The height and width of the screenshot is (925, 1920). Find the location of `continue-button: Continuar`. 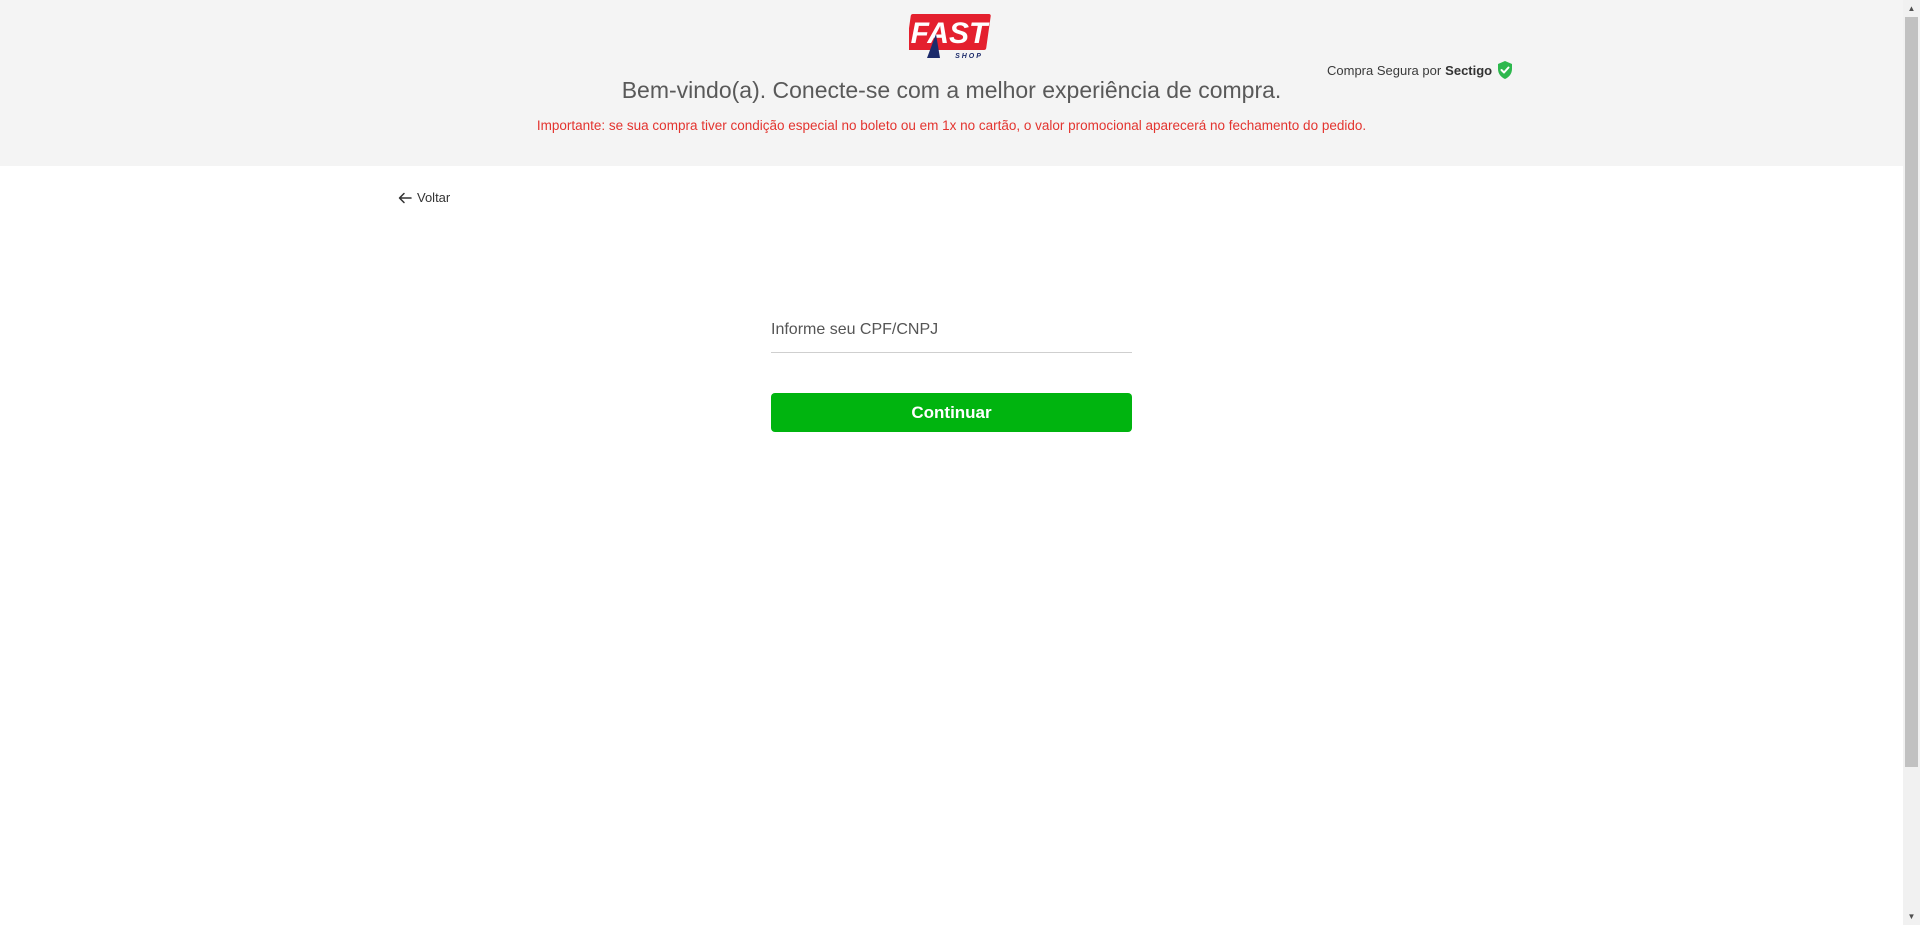

continue-button: Continuar is located at coordinates (951, 412).